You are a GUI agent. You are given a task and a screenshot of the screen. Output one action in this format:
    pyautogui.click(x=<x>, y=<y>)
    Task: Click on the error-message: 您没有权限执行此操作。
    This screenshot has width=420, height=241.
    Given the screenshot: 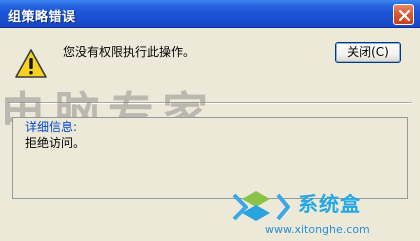 What is the action you would take?
    pyautogui.click(x=129, y=52)
    